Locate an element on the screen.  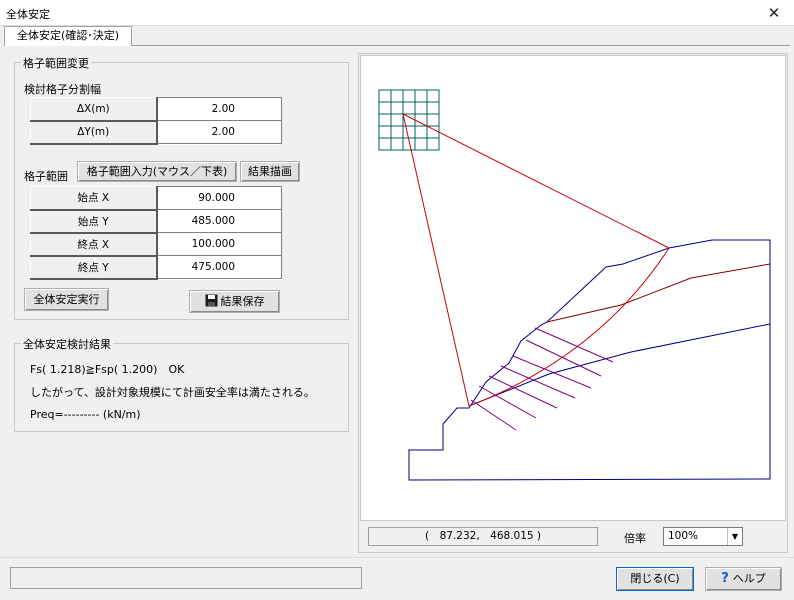
result-preq-line: Preq=--------- (kN/m) is located at coordinates (85, 414).